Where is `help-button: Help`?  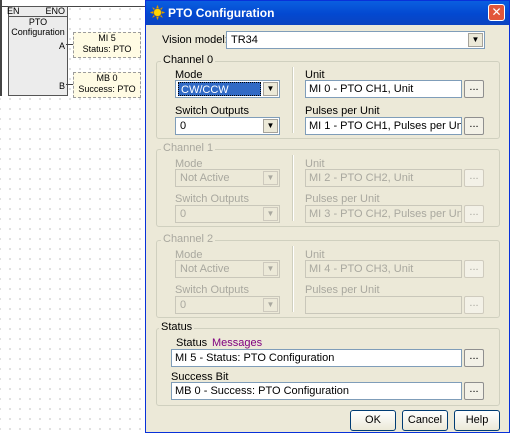
help-button: Help is located at coordinates (477, 420).